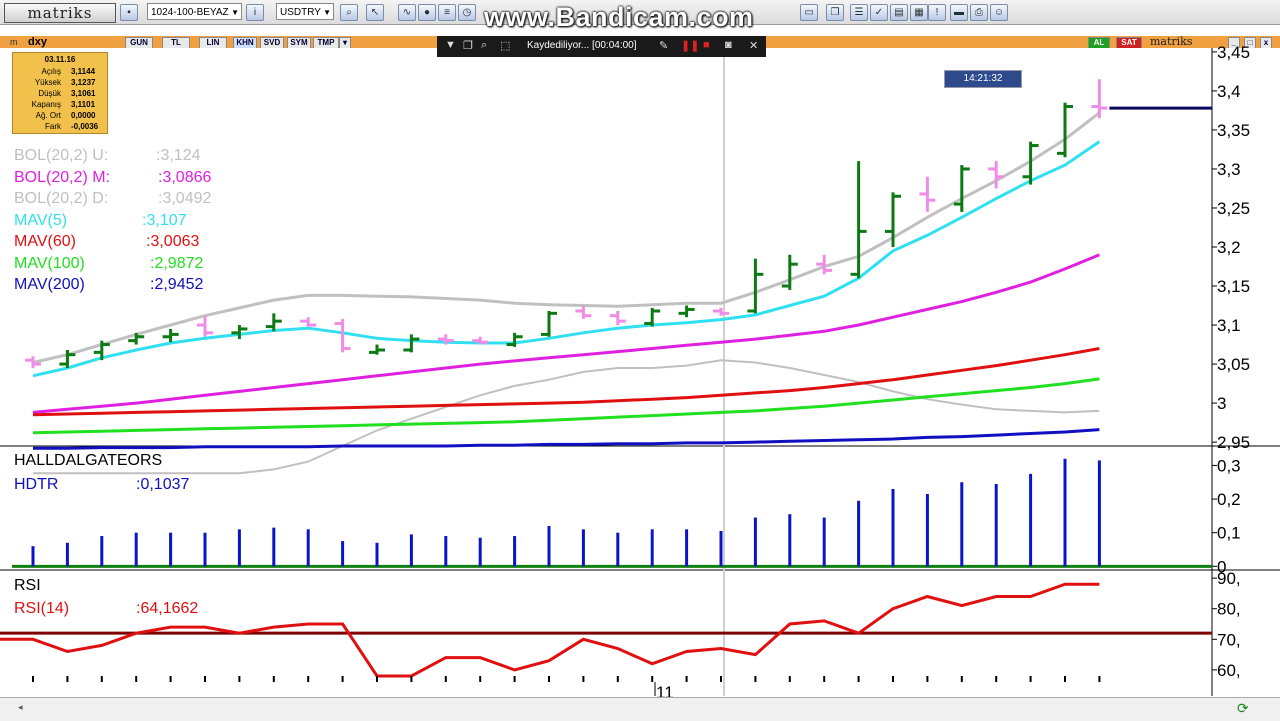 The width and height of the screenshot is (1280, 721). What do you see at coordinates (468, 45) in the screenshot?
I see `window-icon: ❐` at bounding box center [468, 45].